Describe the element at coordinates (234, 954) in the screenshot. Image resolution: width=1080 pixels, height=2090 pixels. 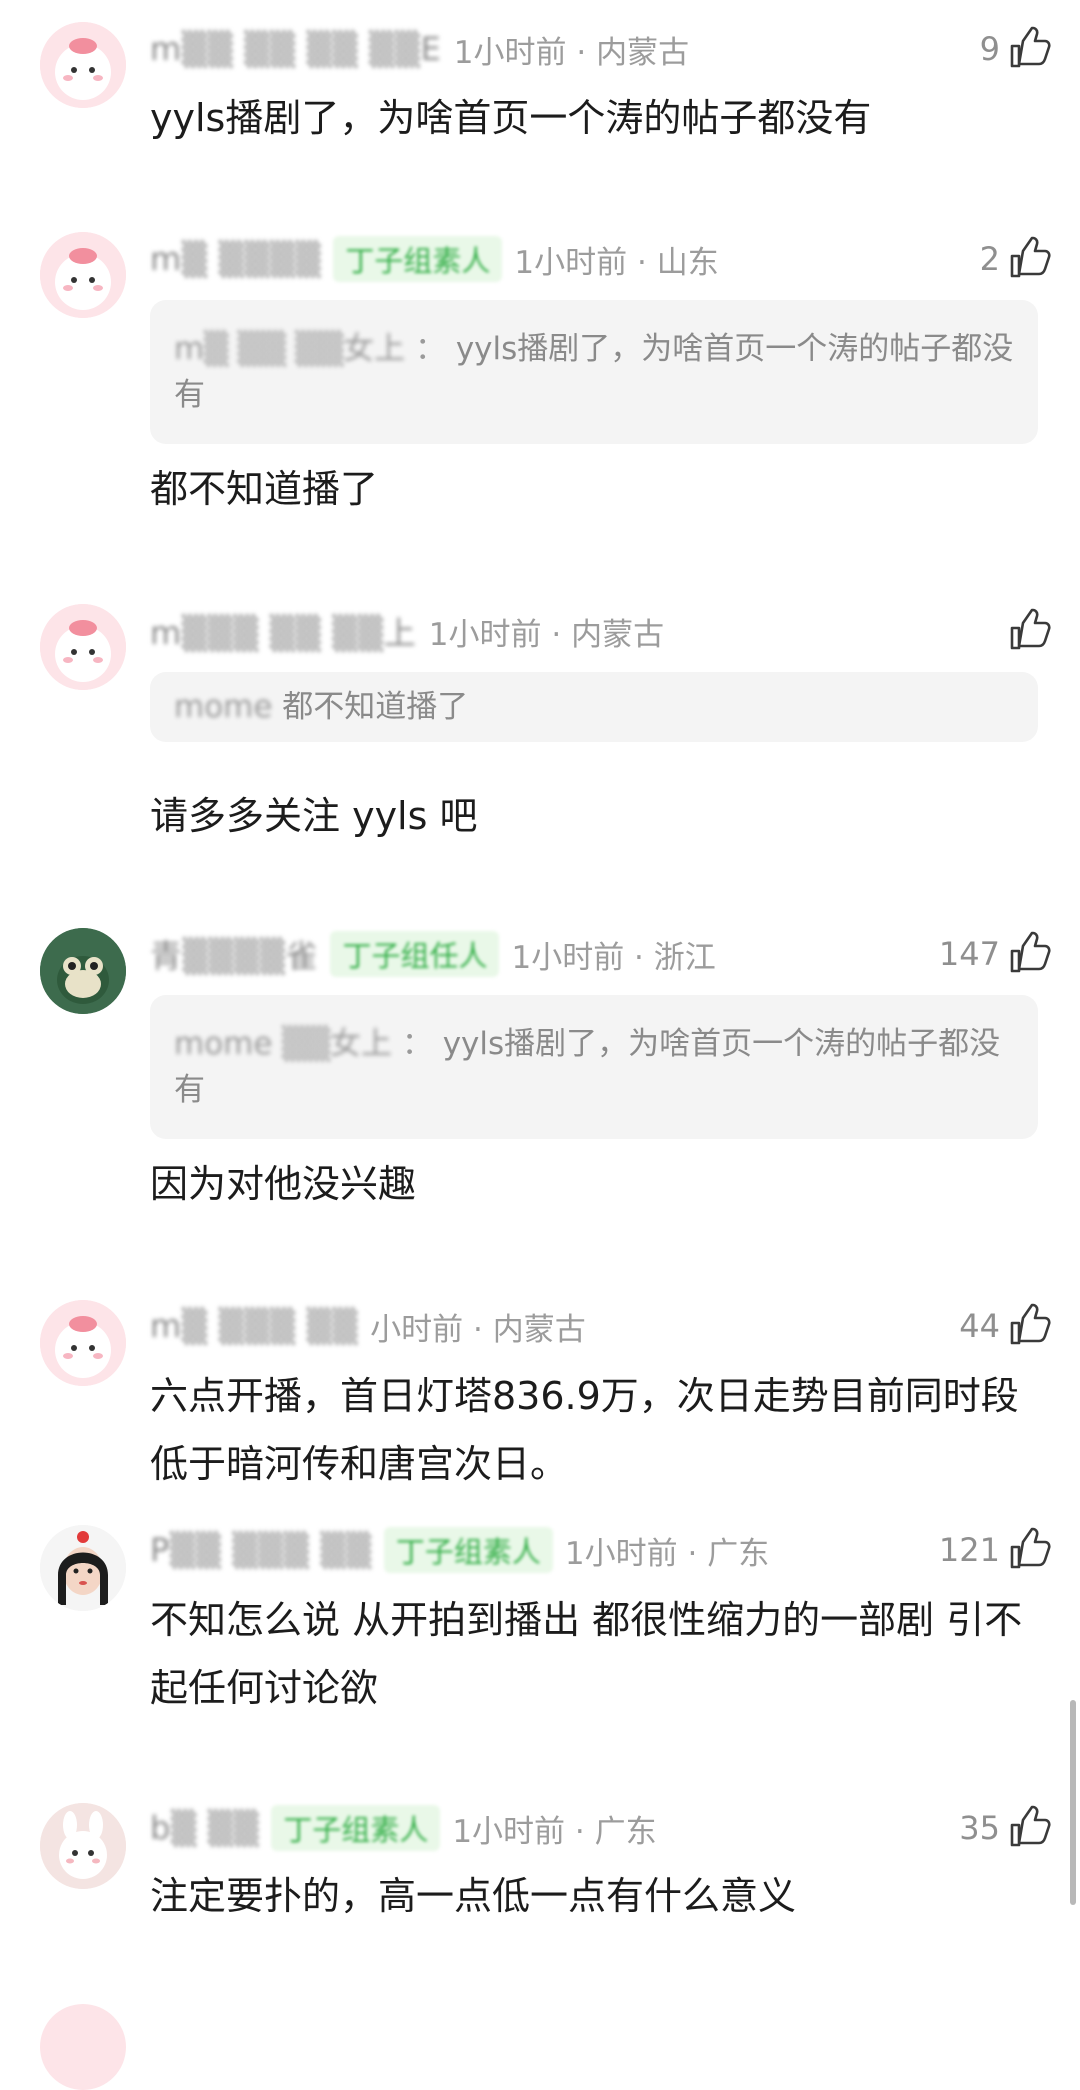
I see `username: 青▒▒▒▒雀` at that location.